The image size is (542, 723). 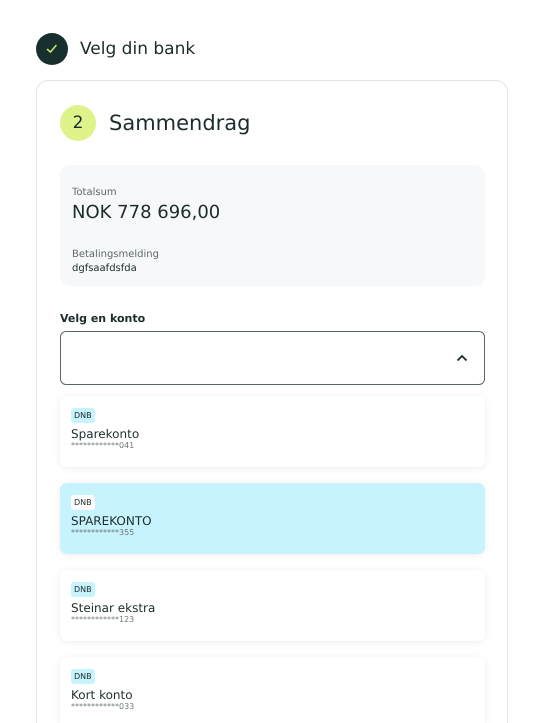 What do you see at coordinates (102, 445) in the screenshot?
I see `account-number: ************041` at bounding box center [102, 445].